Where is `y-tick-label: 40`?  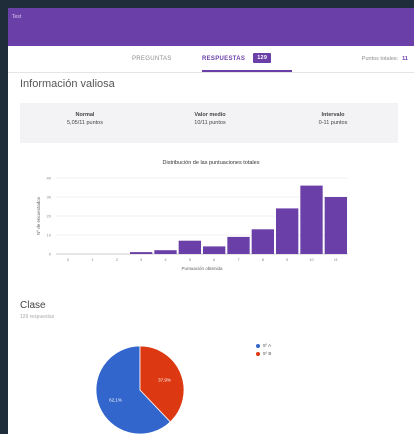 y-tick-label: 40 is located at coordinates (49, 178).